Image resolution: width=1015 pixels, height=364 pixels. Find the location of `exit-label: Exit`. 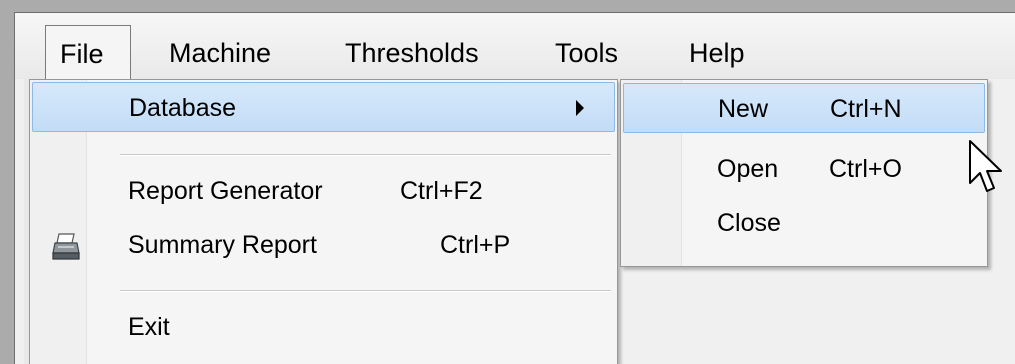

exit-label: Exit is located at coordinates (149, 327).